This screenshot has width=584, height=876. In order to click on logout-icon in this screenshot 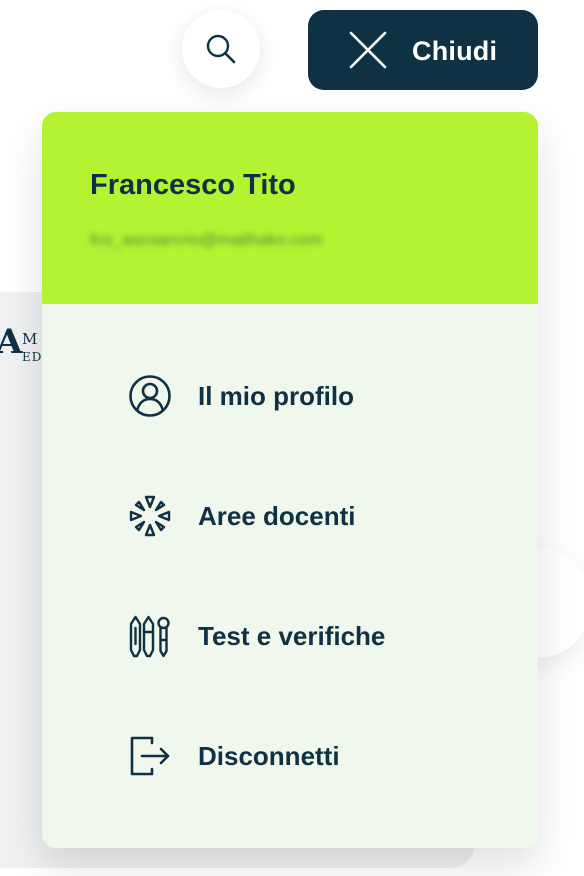, I will do `click(150, 756)`.